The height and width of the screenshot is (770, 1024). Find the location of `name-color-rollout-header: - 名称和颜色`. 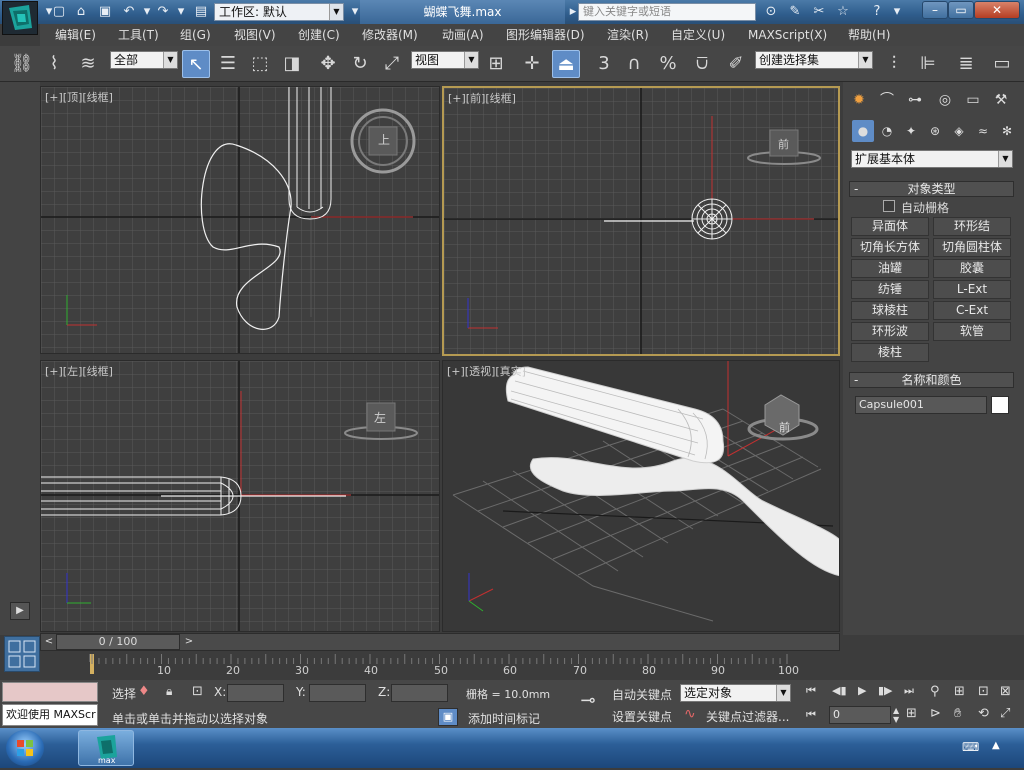

name-color-rollout-header: - 名称和颜色 is located at coordinates (931, 380).